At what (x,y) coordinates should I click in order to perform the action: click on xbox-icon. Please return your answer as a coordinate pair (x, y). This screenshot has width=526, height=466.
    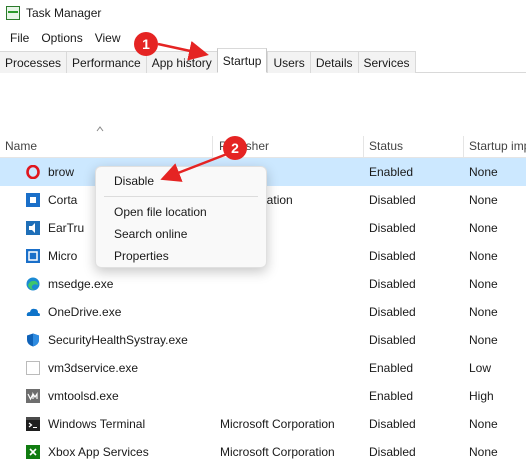
    Looking at the image, I should click on (33, 452).